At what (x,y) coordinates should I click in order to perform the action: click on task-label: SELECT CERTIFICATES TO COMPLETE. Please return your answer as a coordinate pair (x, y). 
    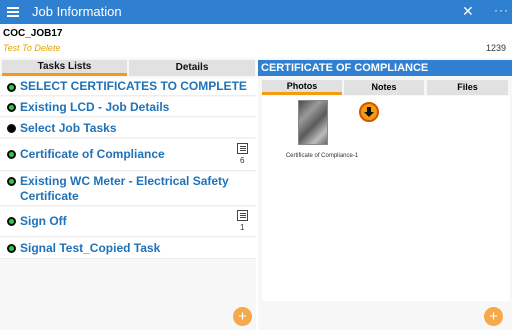
    Looking at the image, I should click on (133, 86).